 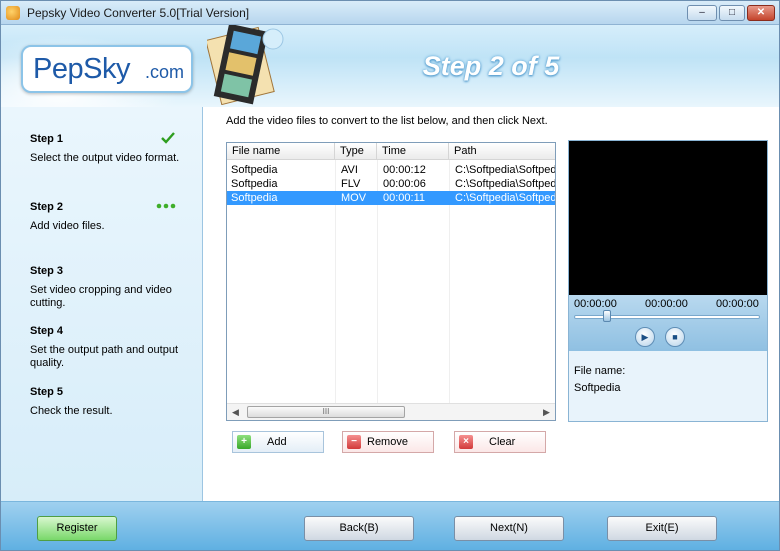 What do you see at coordinates (77, 528) in the screenshot?
I see `register-button: Register` at bounding box center [77, 528].